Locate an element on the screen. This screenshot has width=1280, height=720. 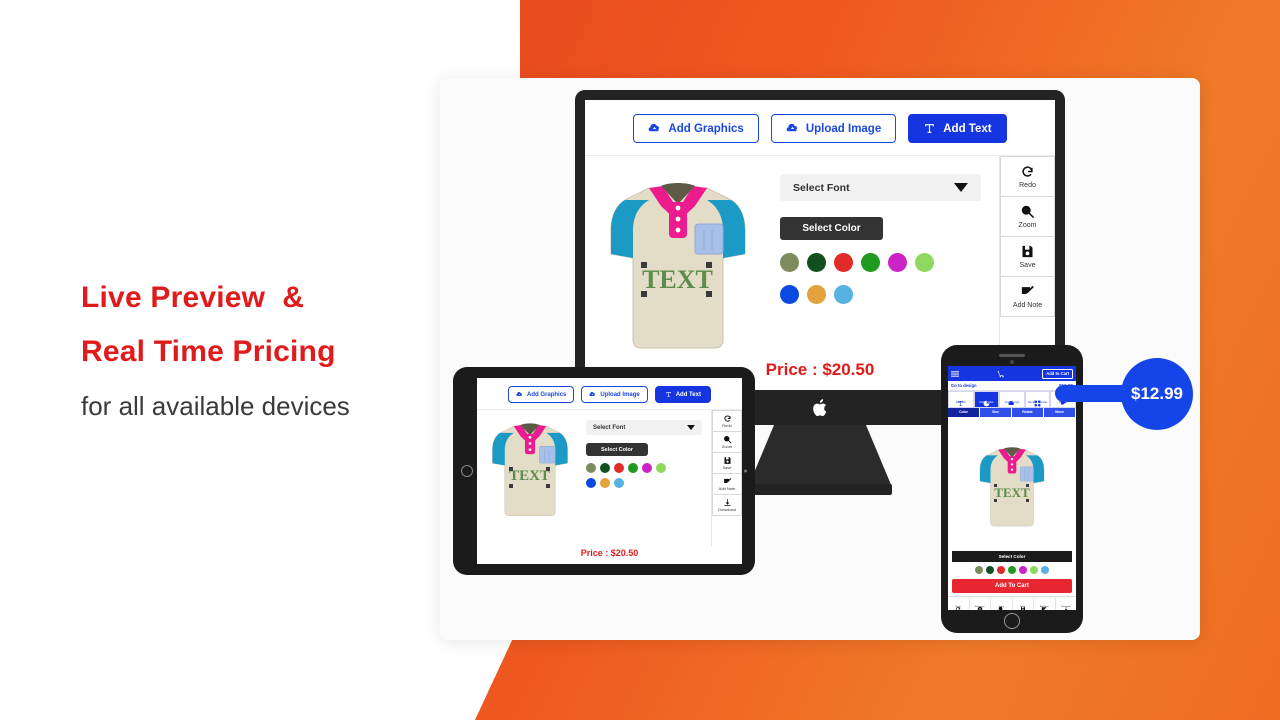
tablet-toolbar: Add Graphics Upload Image Add Text is located at coordinates (609, 394).